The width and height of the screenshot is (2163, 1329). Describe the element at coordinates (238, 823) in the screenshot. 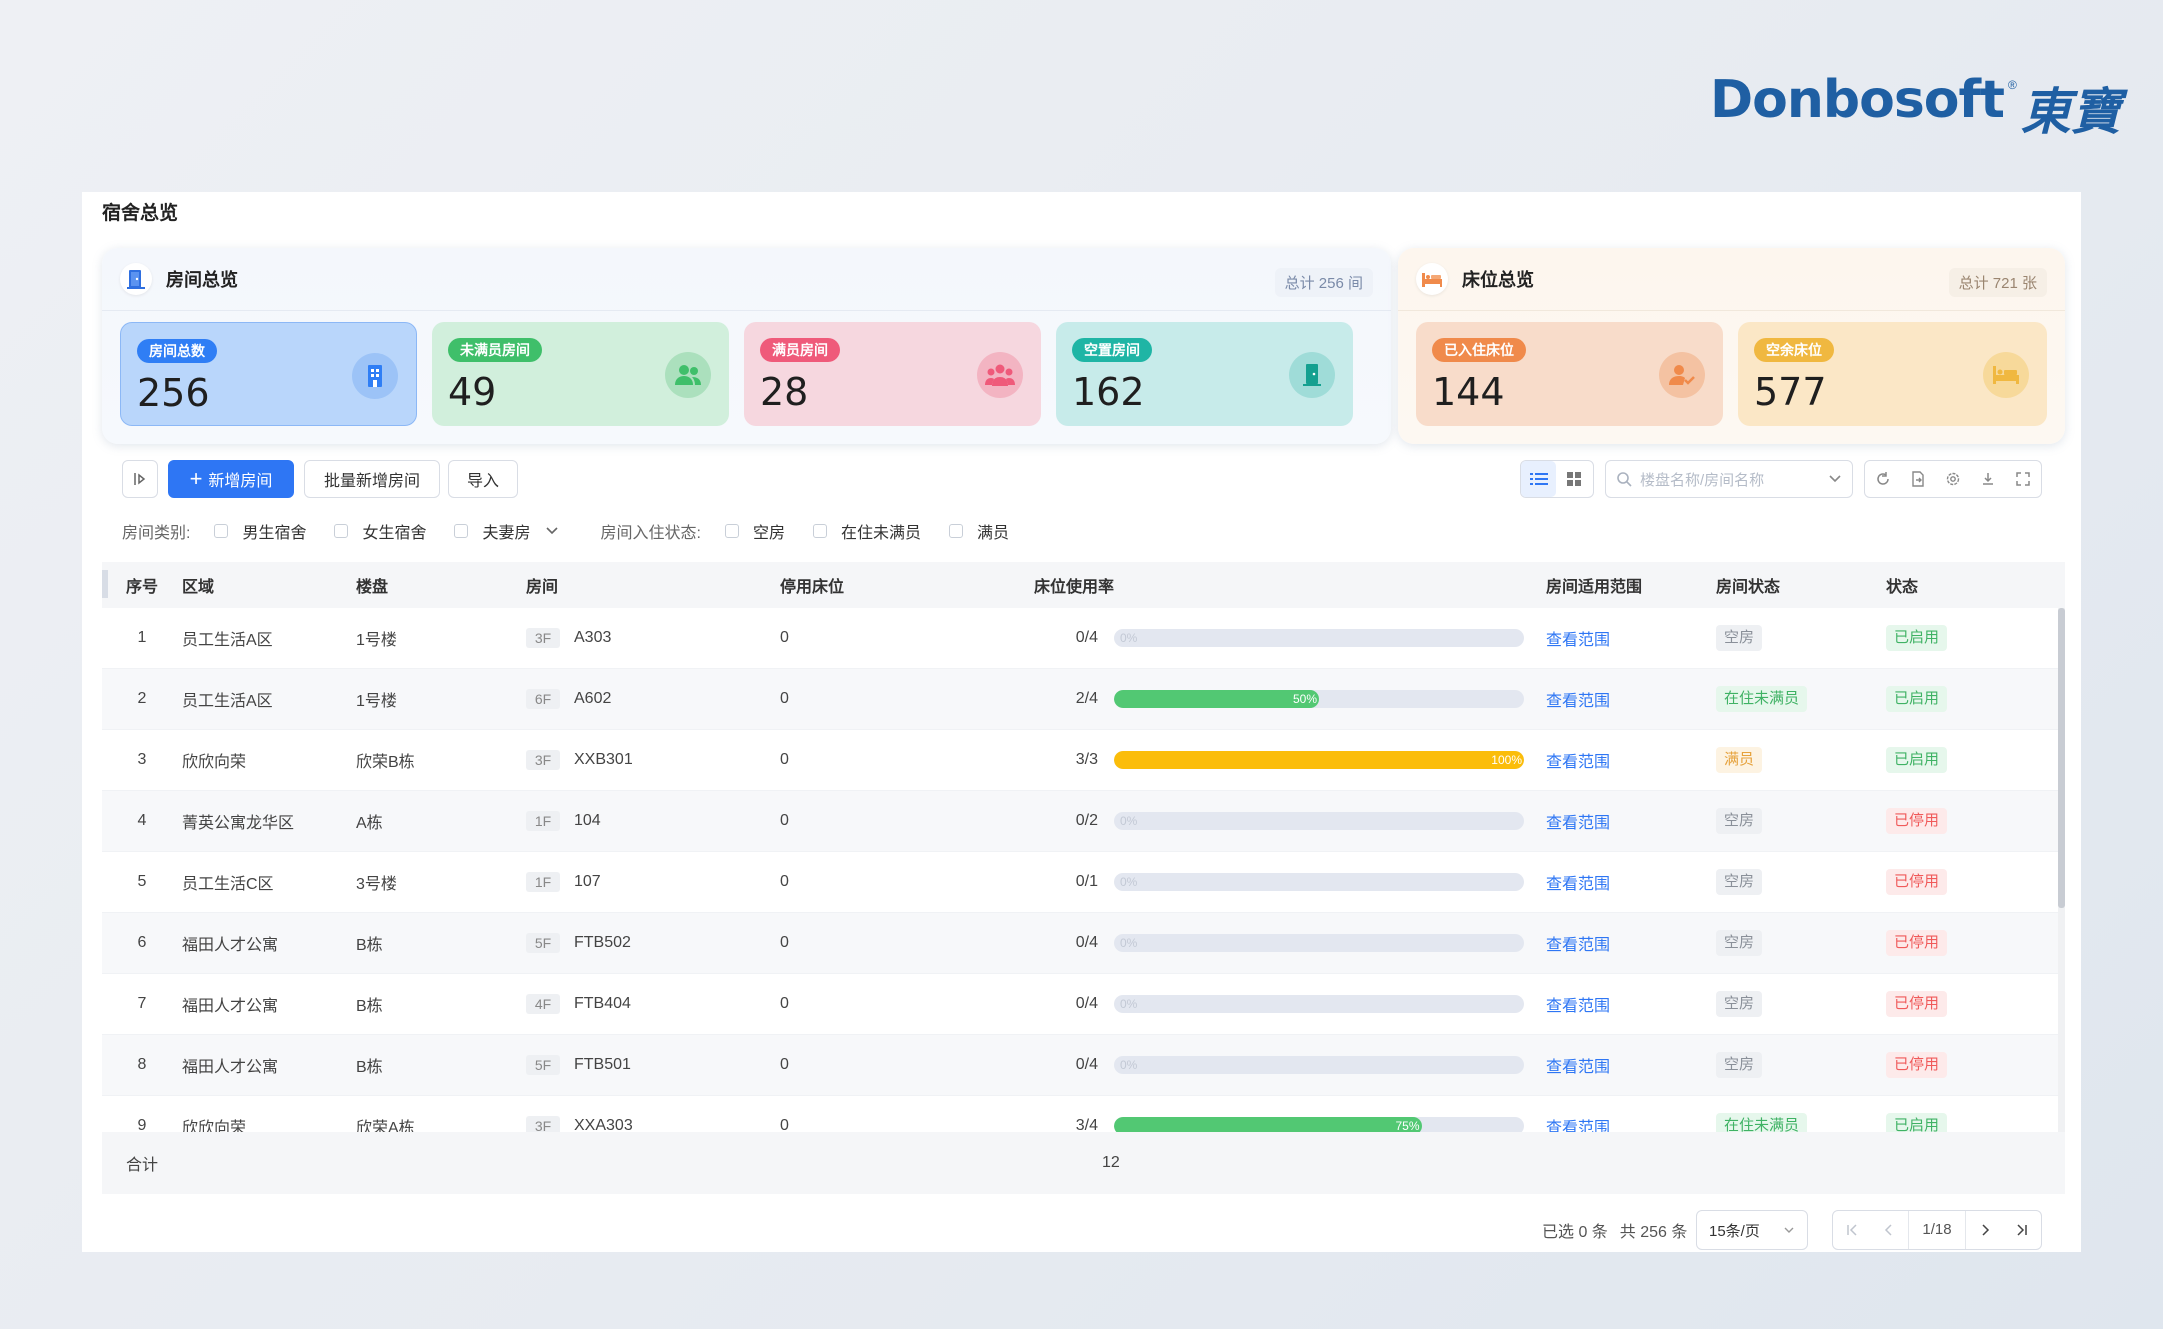

I see `cell-area: 菁英公寓龙华区` at that location.